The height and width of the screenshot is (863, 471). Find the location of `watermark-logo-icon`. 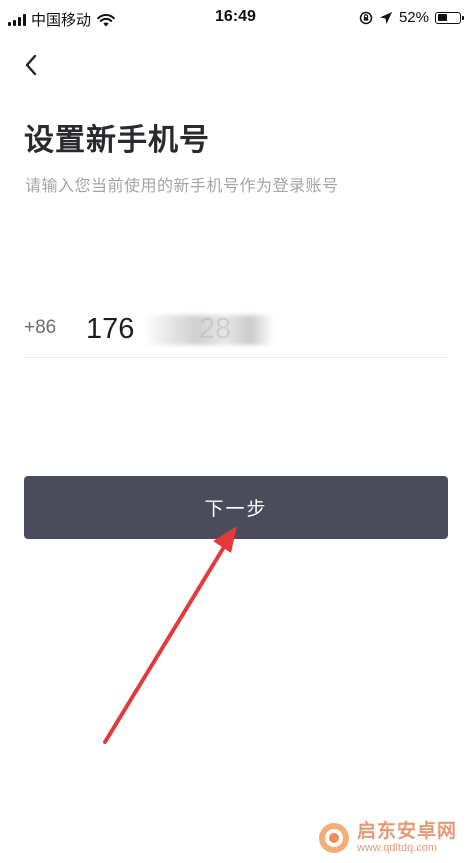

watermark-logo-icon is located at coordinates (333, 838).